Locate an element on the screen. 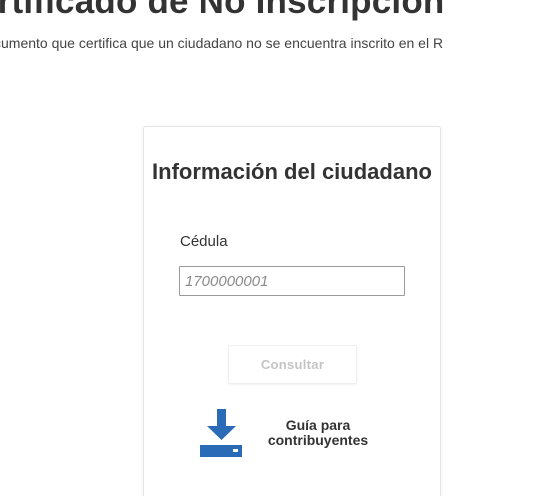 The width and height of the screenshot is (554, 496). guide-label: Guía para contribuyentes is located at coordinates (318, 433).